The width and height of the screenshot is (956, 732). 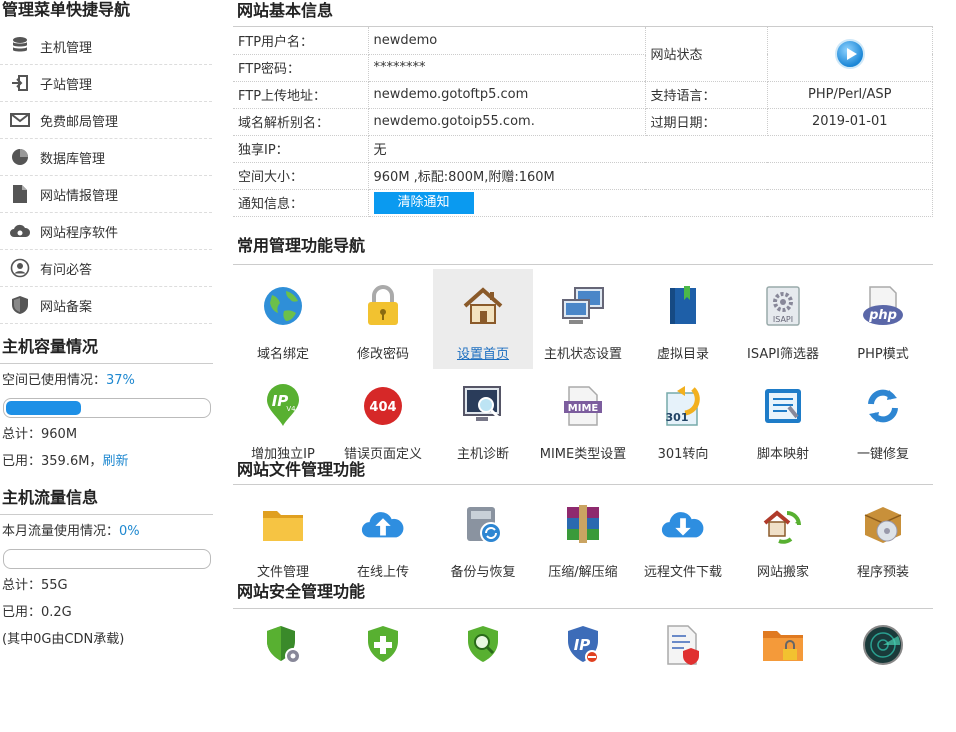 What do you see at coordinates (291, 409) in the screenshot?
I see `ipv4-icon-subtext: V4` at bounding box center [291, 409].